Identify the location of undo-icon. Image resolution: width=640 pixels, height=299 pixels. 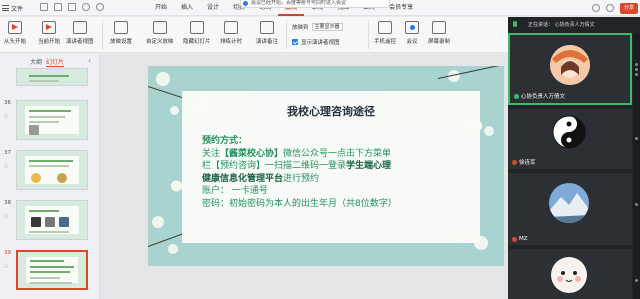
(86, 7).